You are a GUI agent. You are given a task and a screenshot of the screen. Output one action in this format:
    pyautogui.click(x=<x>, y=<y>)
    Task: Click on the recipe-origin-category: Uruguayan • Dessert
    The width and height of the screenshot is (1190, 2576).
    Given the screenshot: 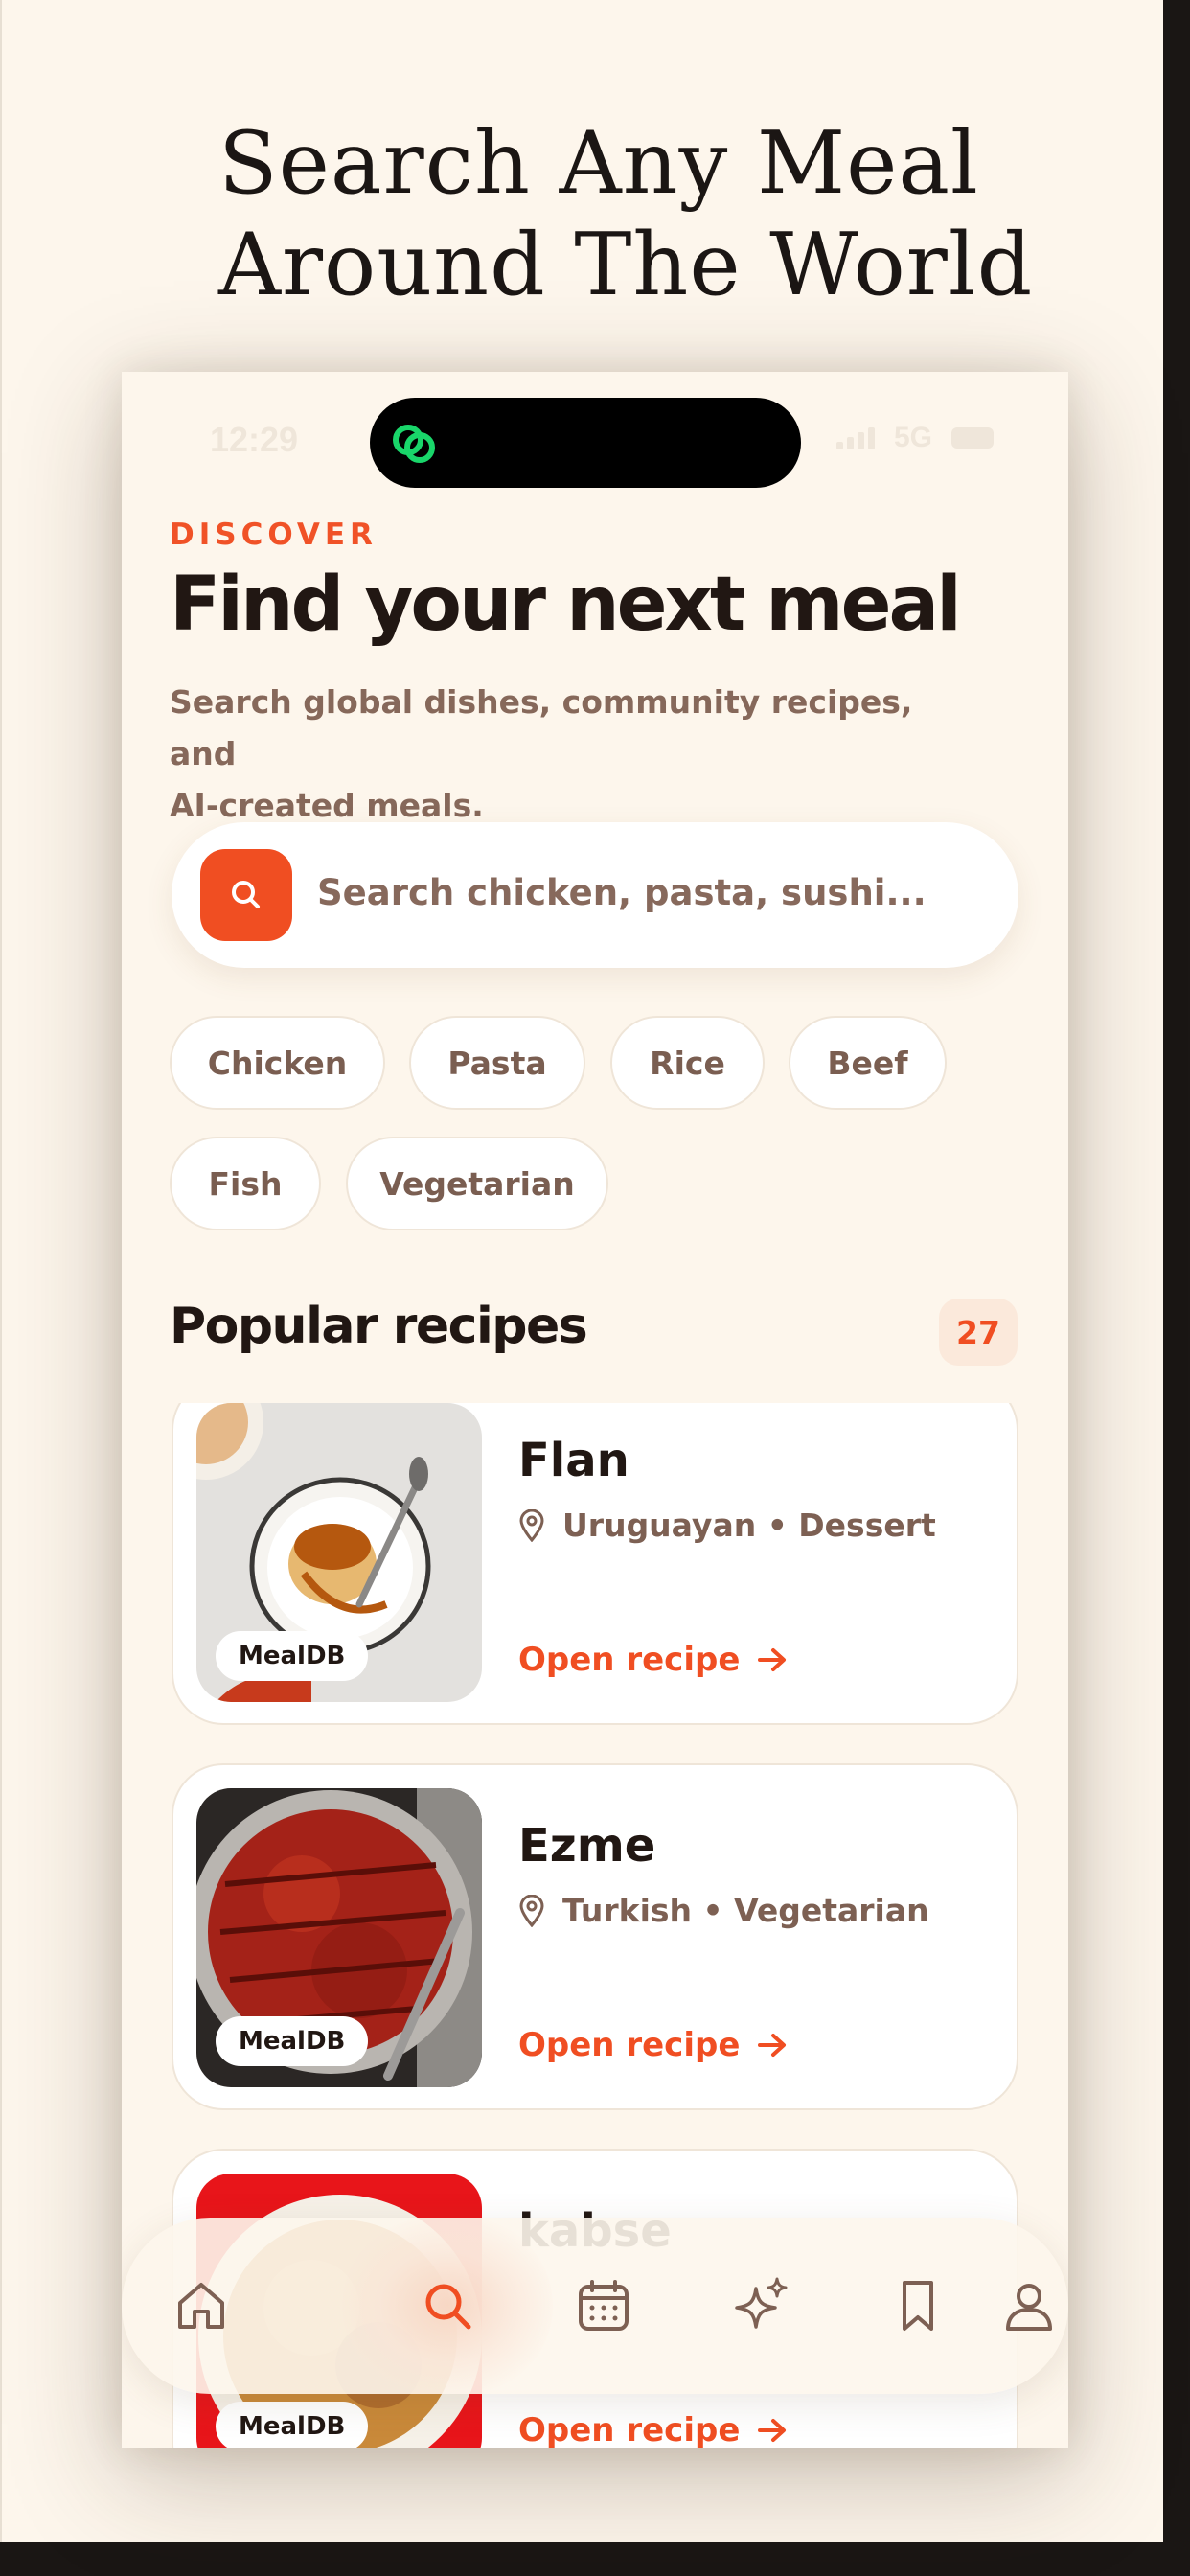 What is the action you would take?
    pyautogui.click(x=749, y=1525)
    